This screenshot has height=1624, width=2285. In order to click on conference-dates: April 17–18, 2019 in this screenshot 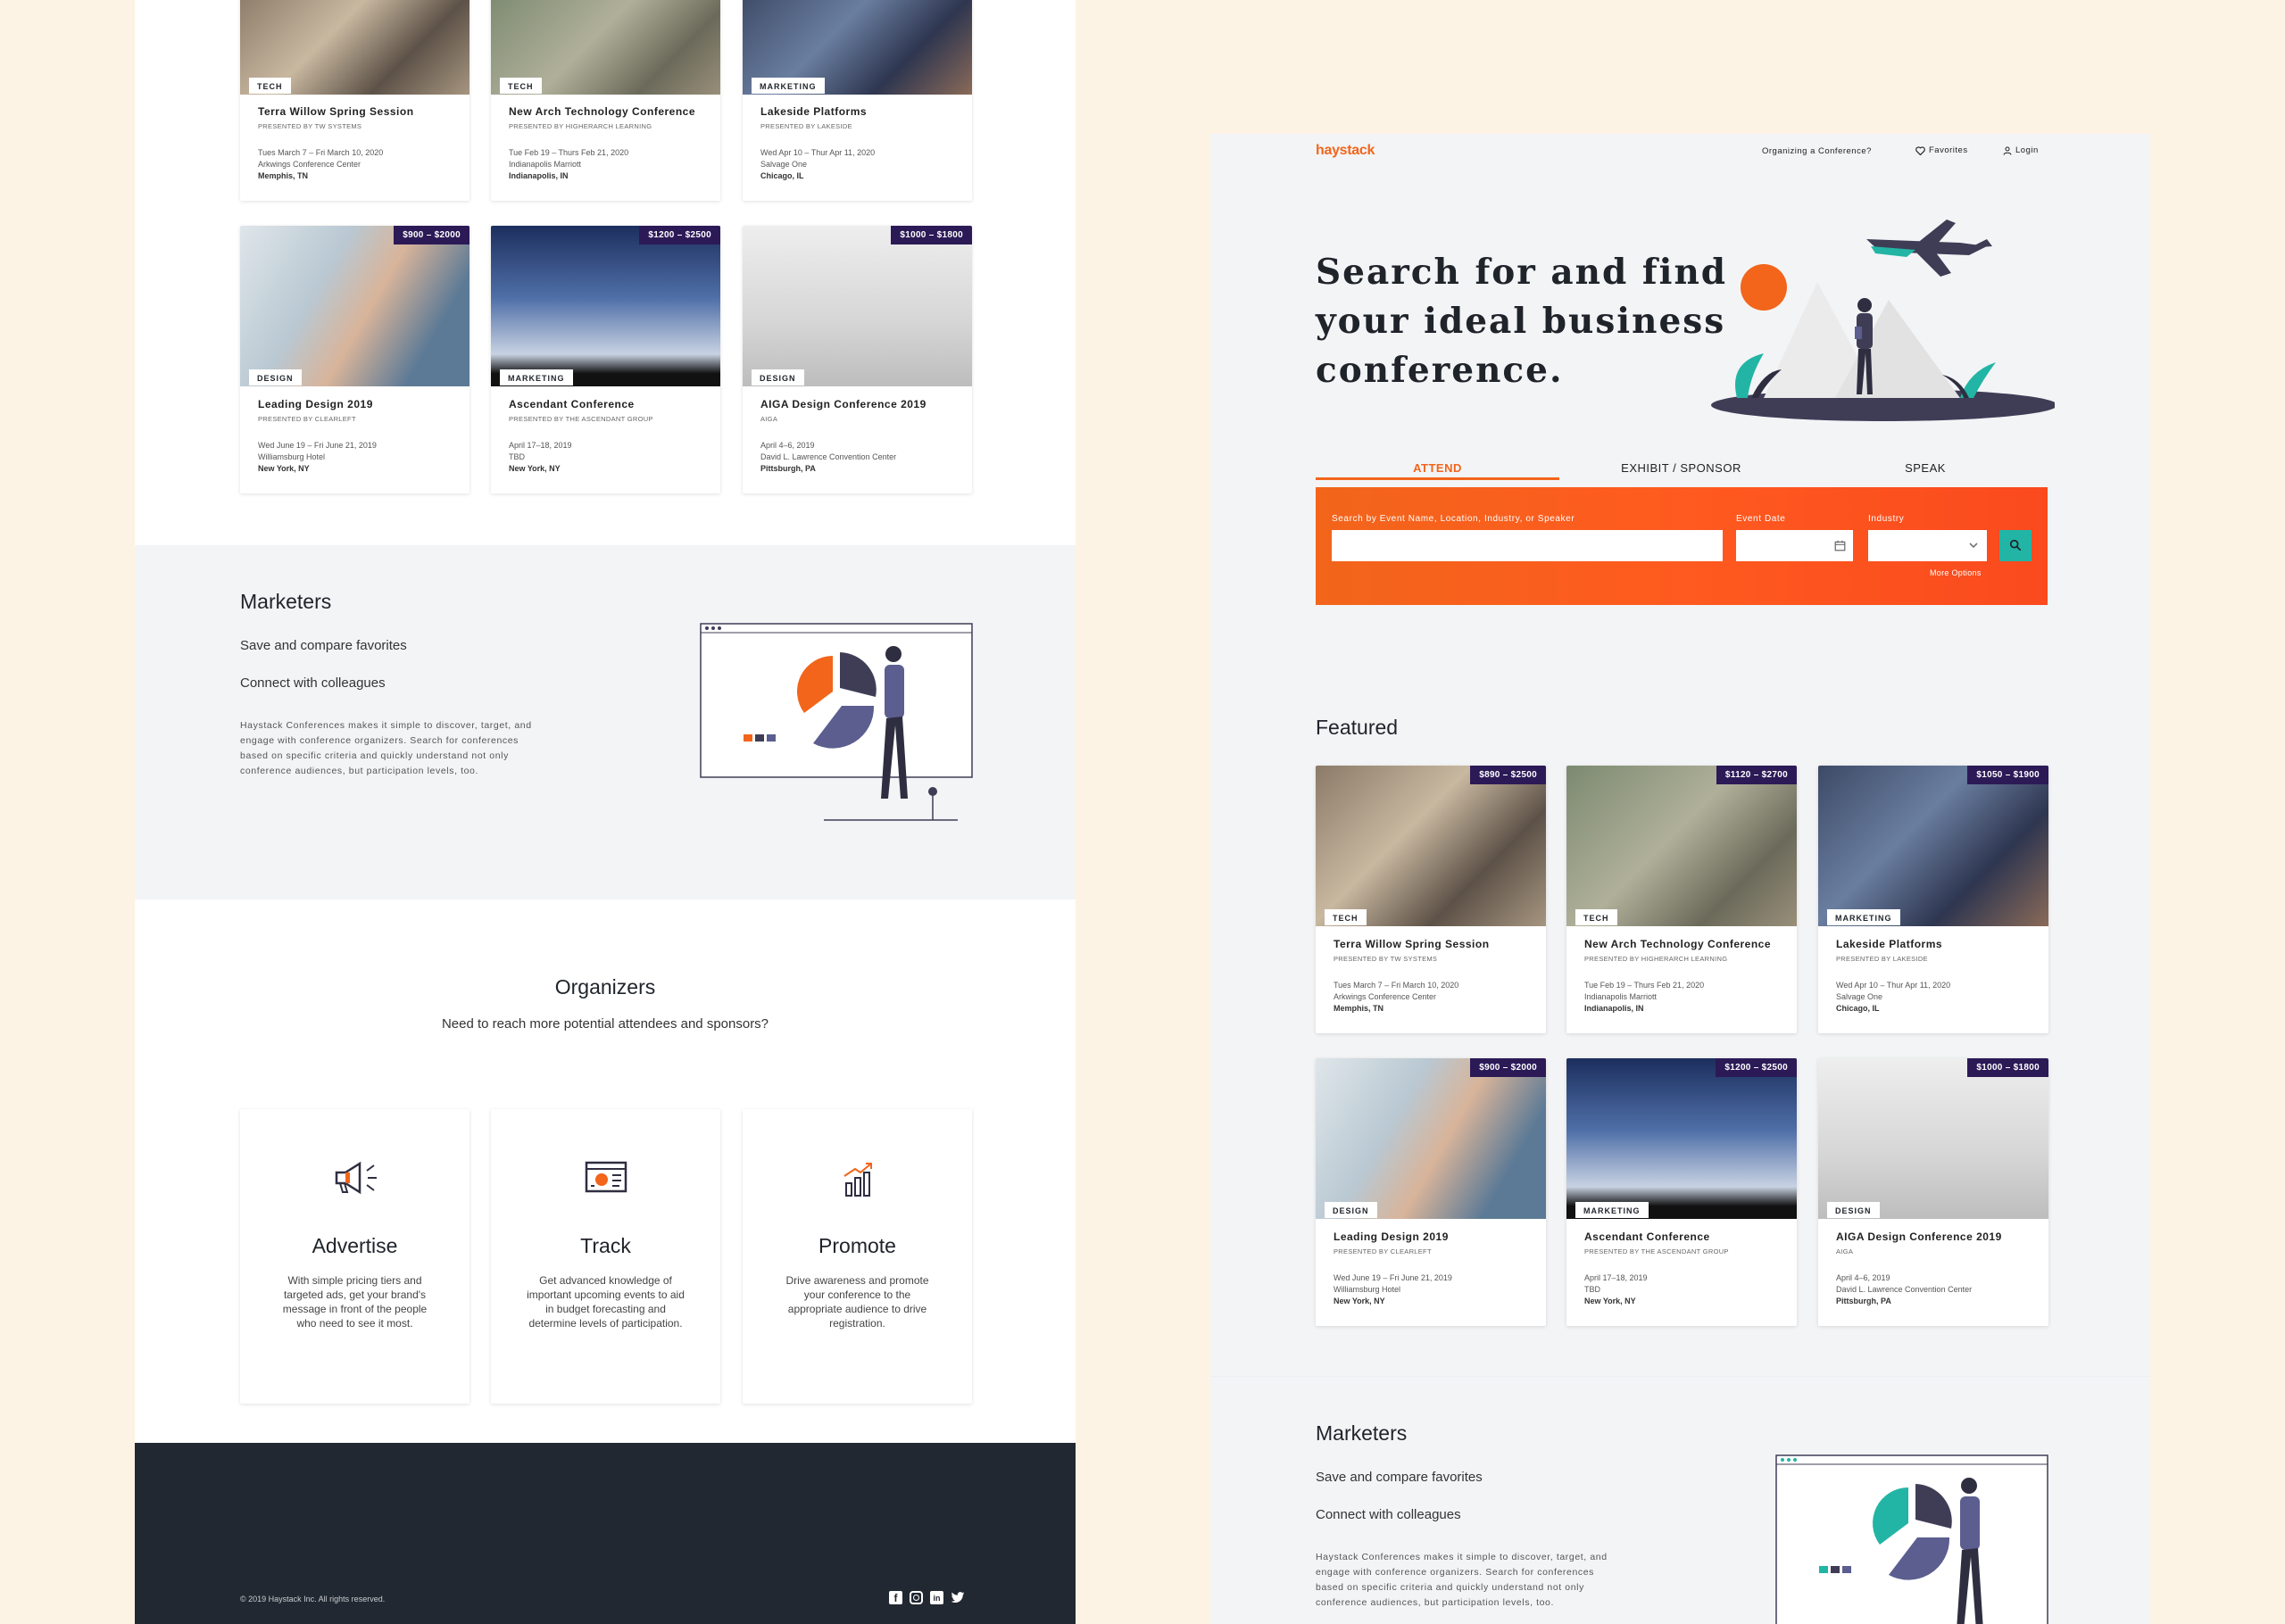, I will do `click(540, 445)`.